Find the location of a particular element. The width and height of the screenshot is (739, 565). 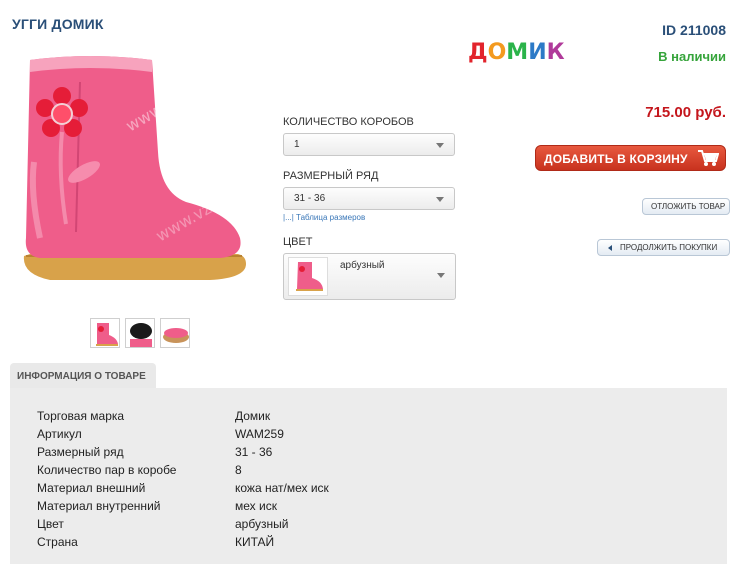

size-table-link: |...| Таблица размеров is located at coordinates (324, 217).